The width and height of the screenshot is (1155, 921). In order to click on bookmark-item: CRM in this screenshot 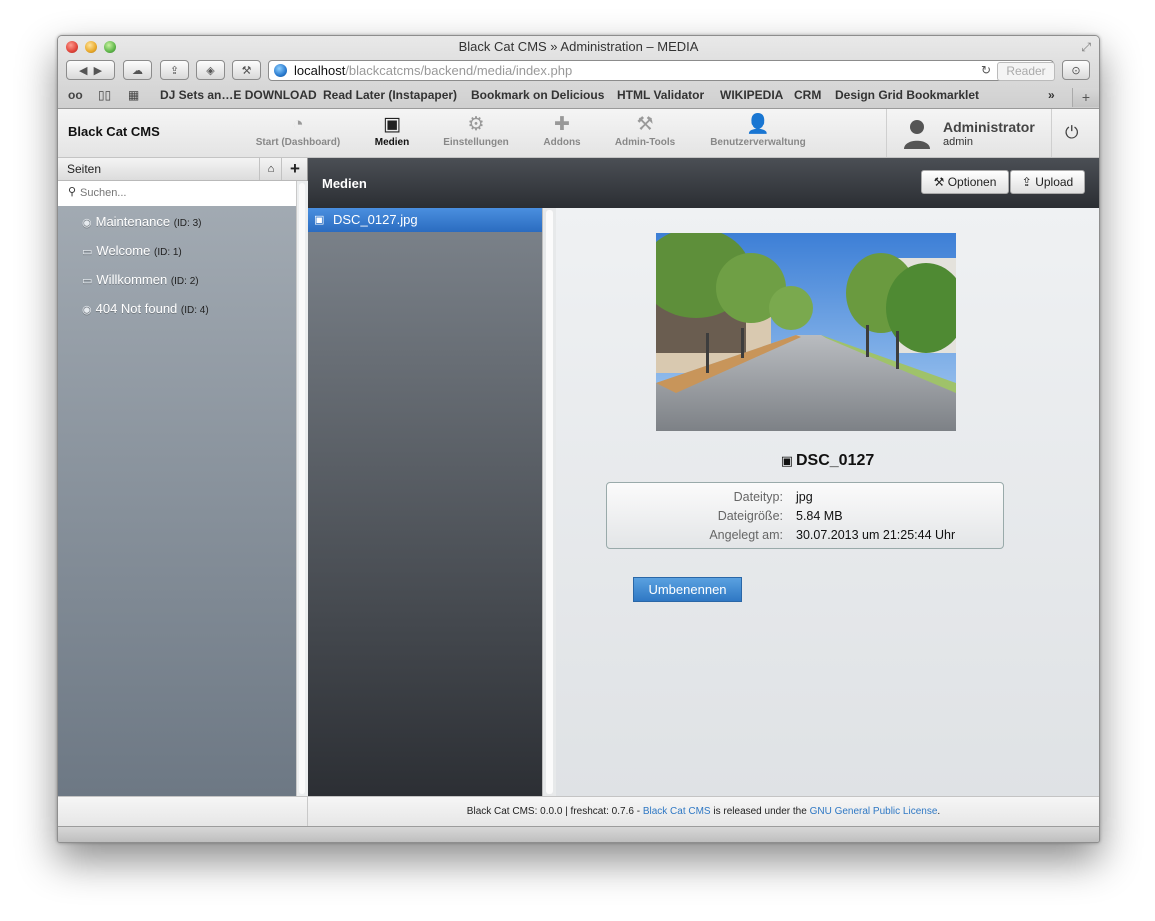, I will do `click(807, 95)`.